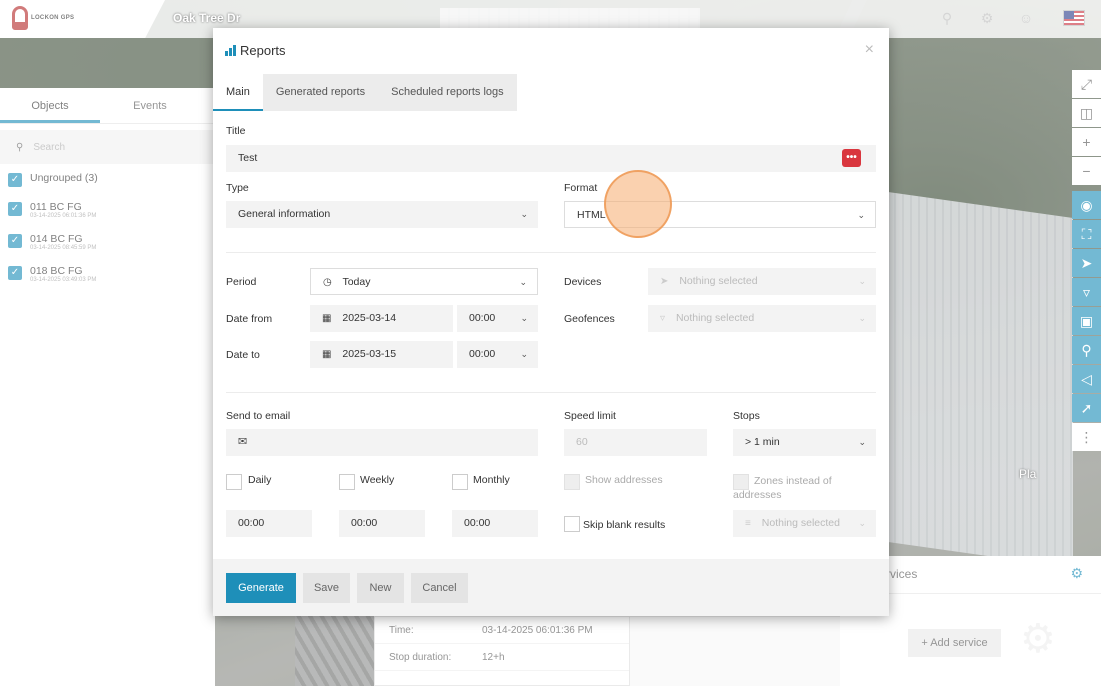 The height and width of the screenshot is (686, 1101). Describe the element at coordinates (495, 523) in the screenshot. I see `monthly-time-input: 00:00` at that location.